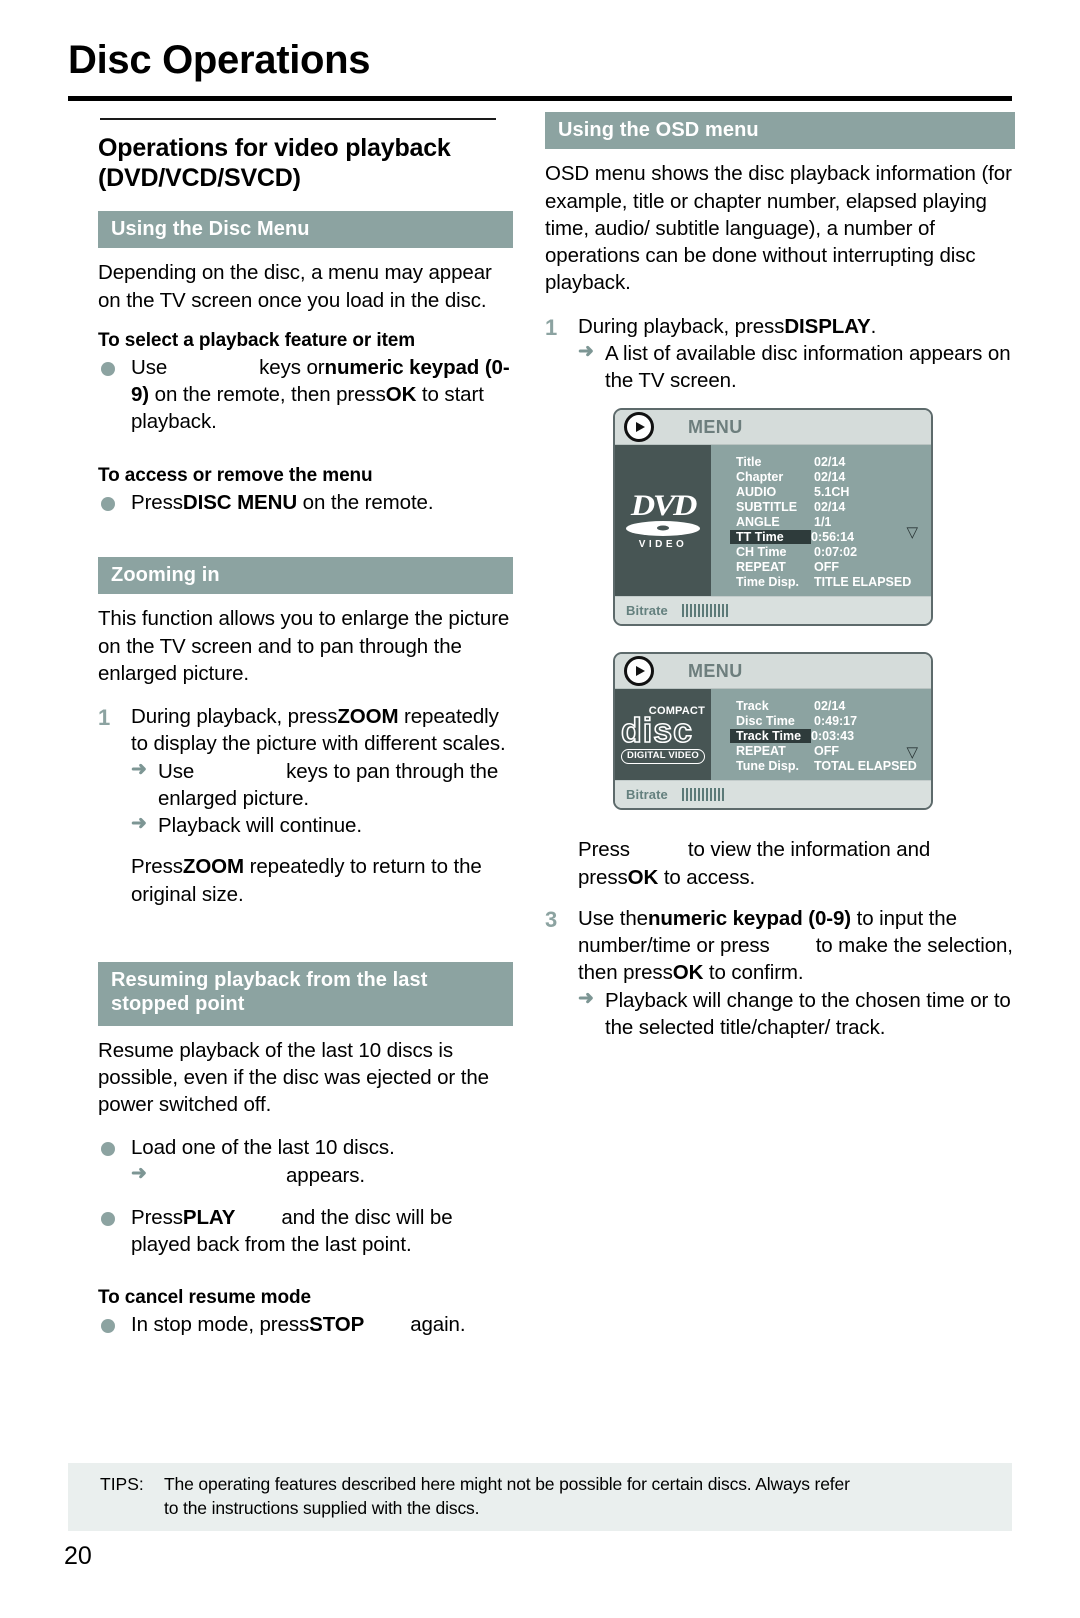 The width and height of the screenshot is (1080, 1618). I want to click on dvd-wordmark: DVD, so click(663, 505).